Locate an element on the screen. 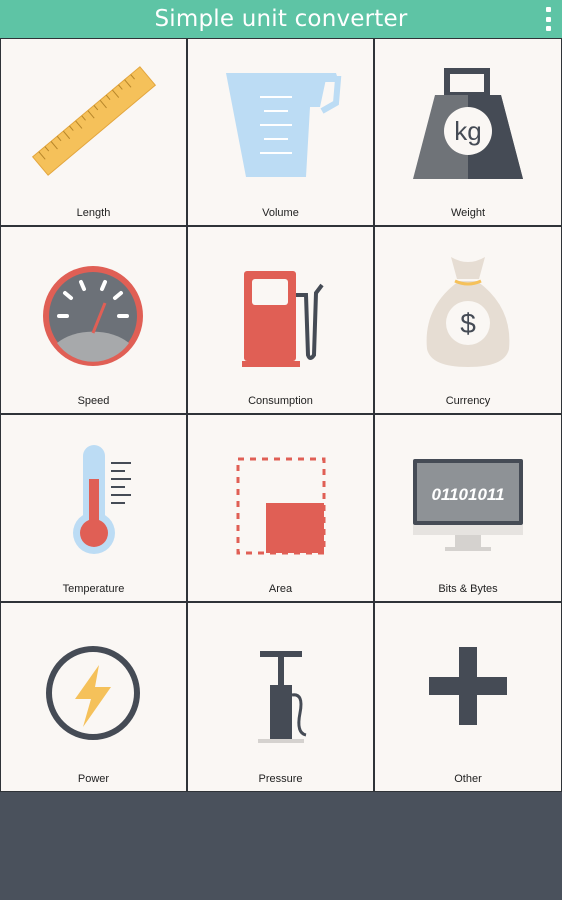 The image size is (562, 900). air-pump-icon is located at coordinates (282, 697).